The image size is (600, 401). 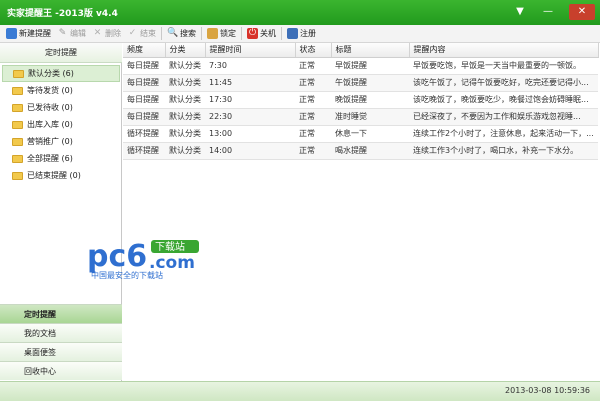 I want to click on folder-item-inventory: 出库入库 (0), so click(x=61, y=124).